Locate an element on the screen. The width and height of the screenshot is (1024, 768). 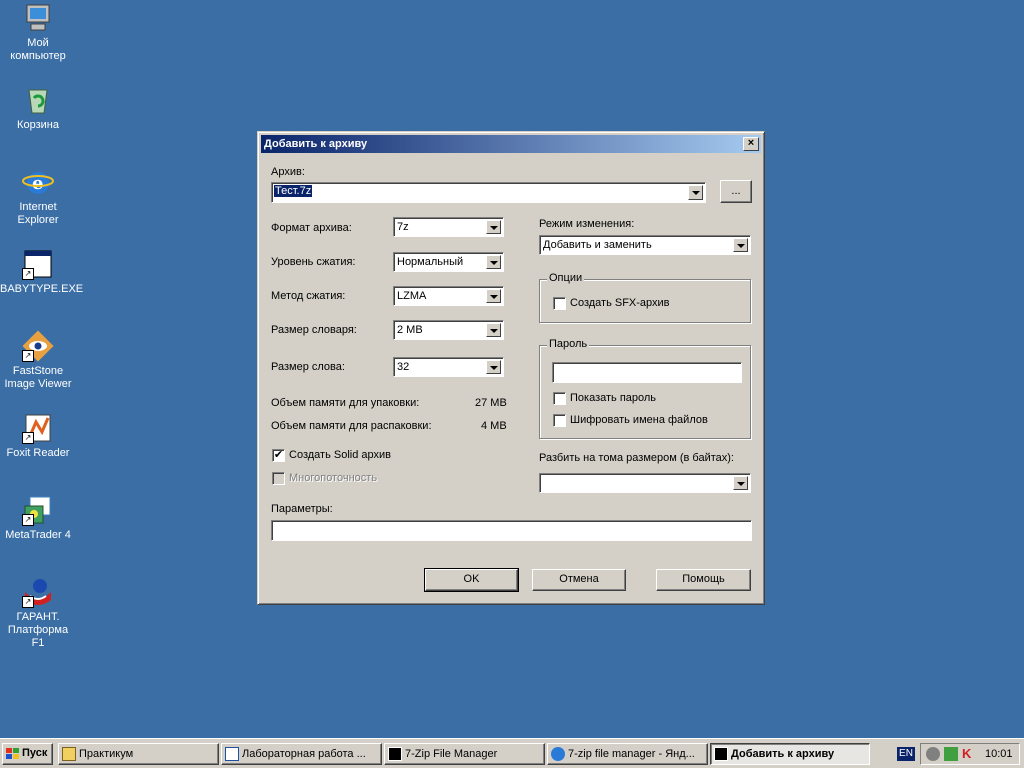
task-label: Практикум is located at coordinates (106, 754).